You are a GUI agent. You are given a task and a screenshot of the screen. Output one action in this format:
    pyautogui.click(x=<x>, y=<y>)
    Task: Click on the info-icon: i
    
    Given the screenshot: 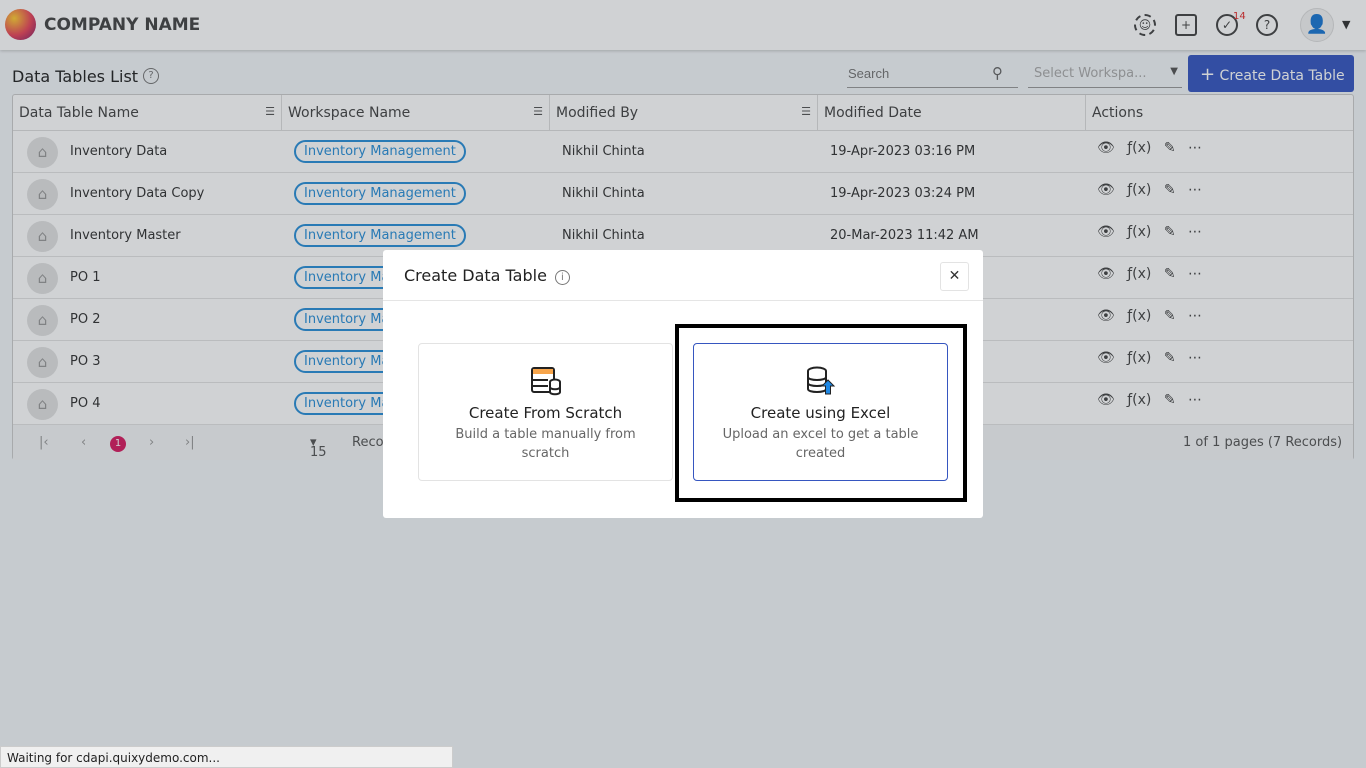 What is the action you would take?
    pyautogui.click(x=562, y=277)
    